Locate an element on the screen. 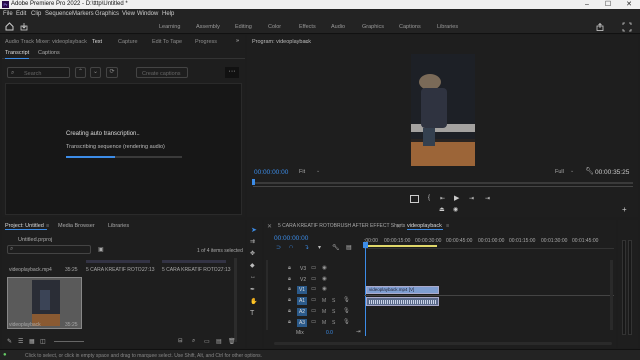 This screenshot has height=360, width=640. step-forward-icon: ⇥ is located at coordinates (471, 198).